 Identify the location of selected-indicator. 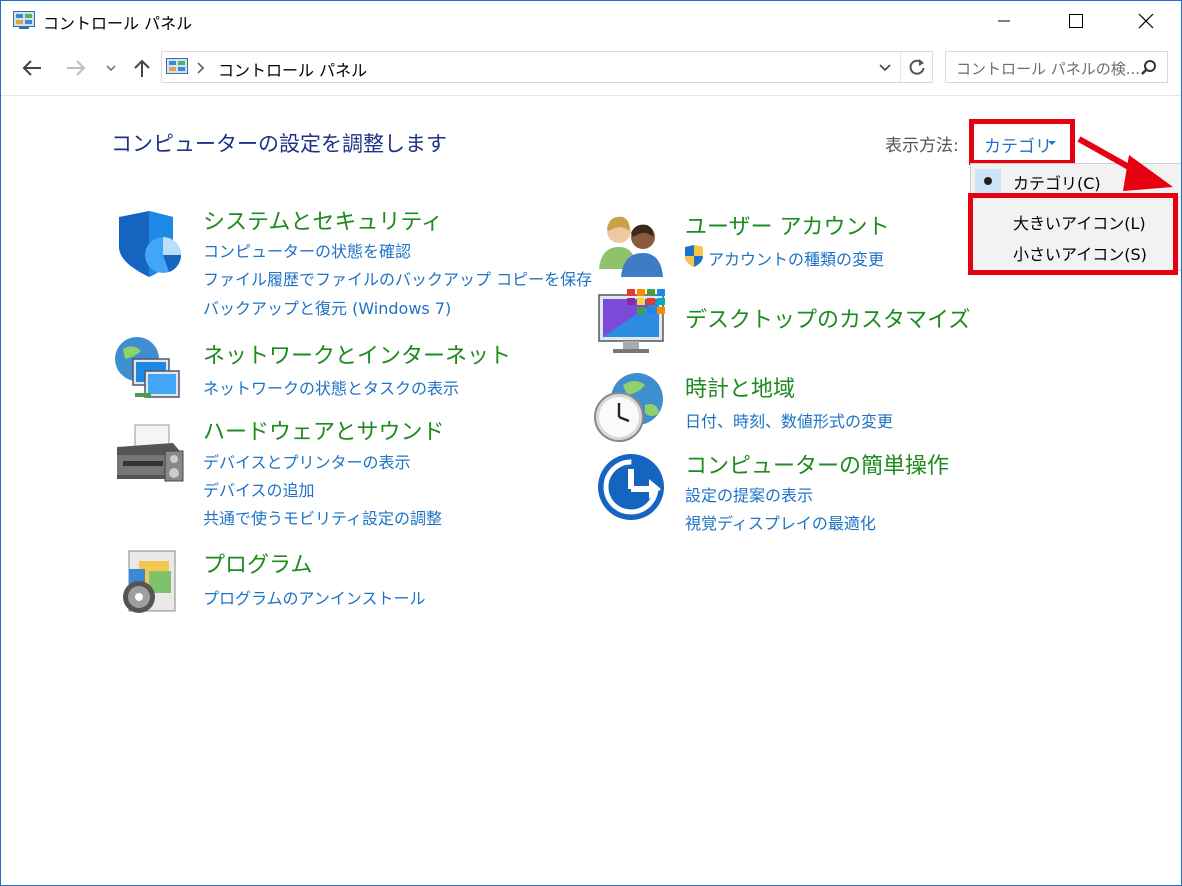
(988, 181).